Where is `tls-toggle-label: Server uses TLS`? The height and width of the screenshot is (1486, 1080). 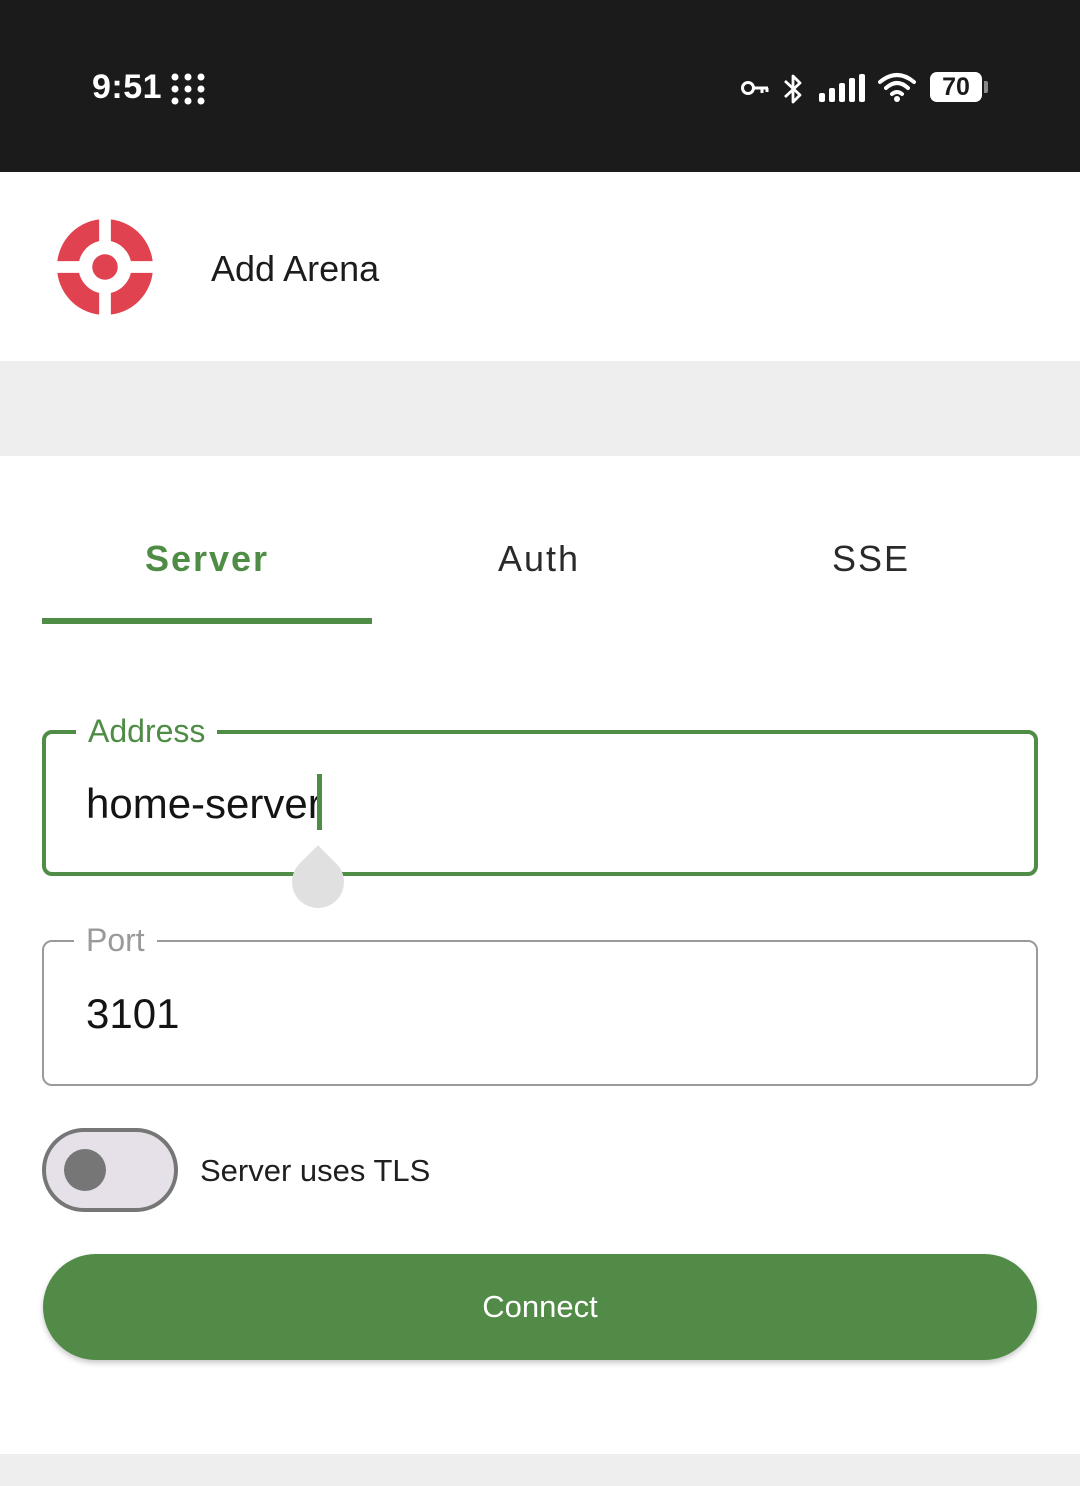
tls-toggle-label: Server uses TLS is located at coordinates (315, 1170).